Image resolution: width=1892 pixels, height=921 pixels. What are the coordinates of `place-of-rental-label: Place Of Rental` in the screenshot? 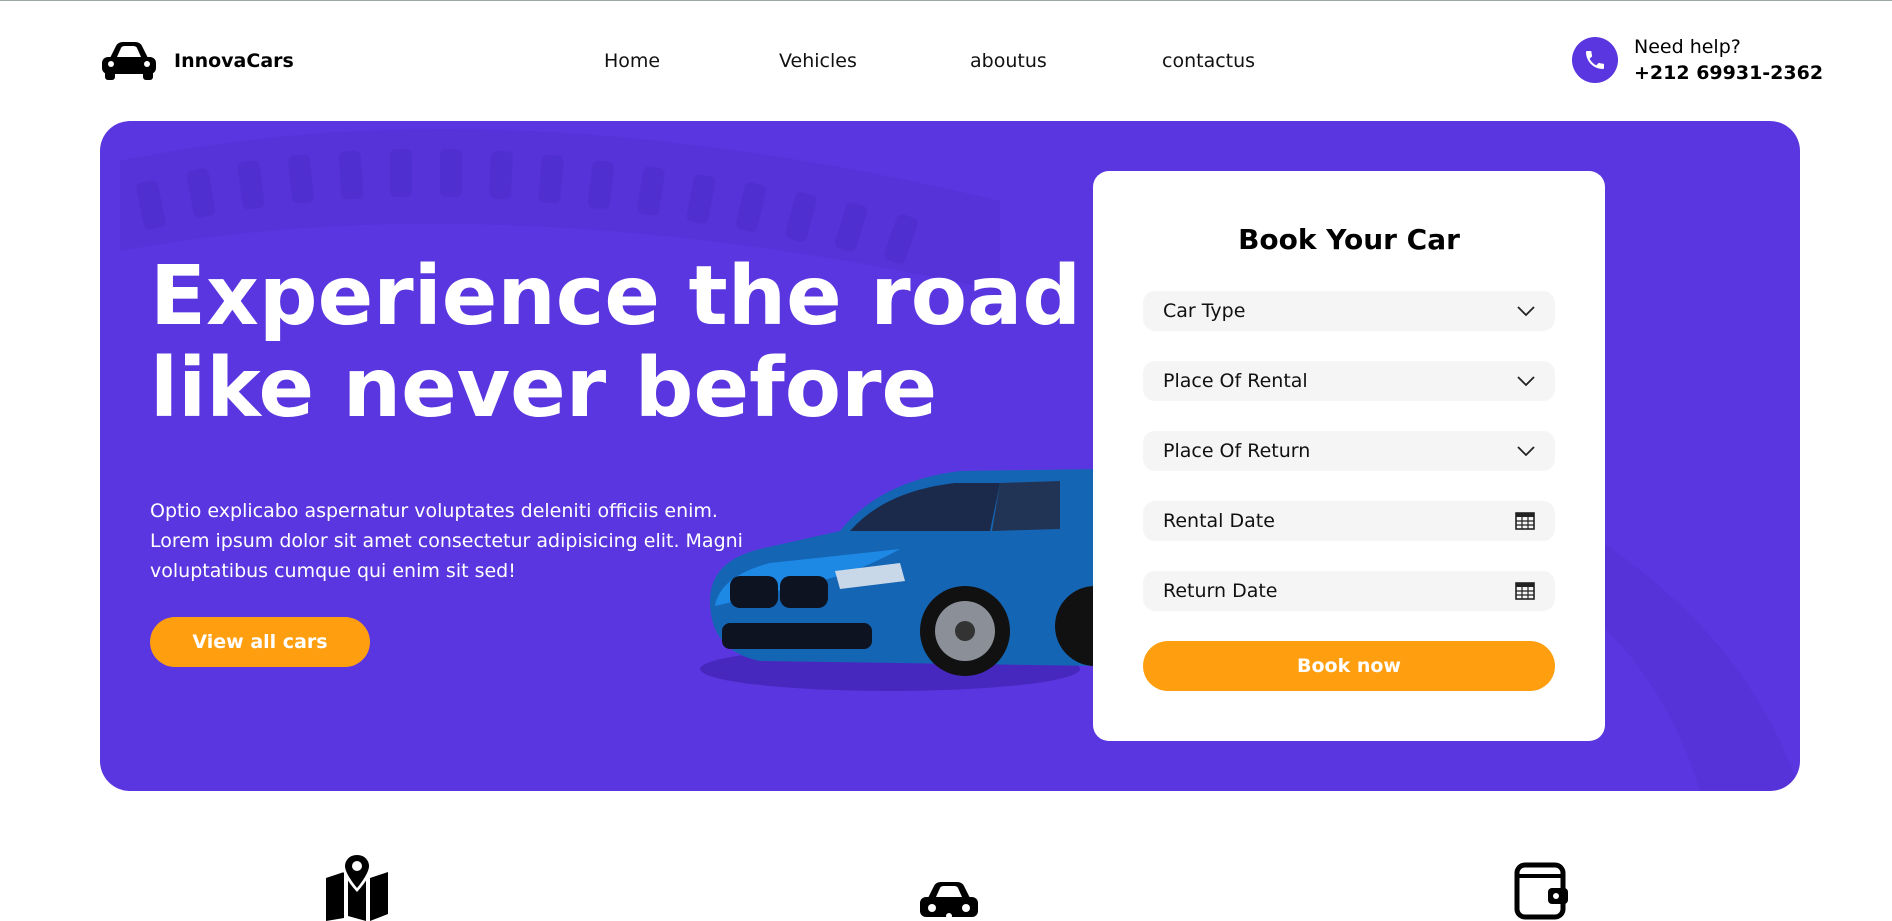 It's located at (1235, 381).